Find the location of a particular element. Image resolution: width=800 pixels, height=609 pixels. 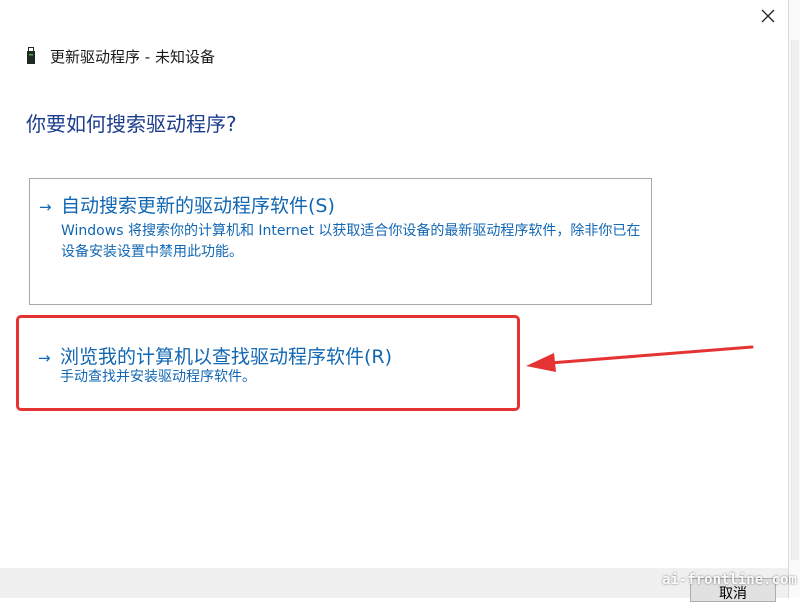

option-title: 自动搜索更新的驱动程序软件(S) is located at coordinates (198, 206).